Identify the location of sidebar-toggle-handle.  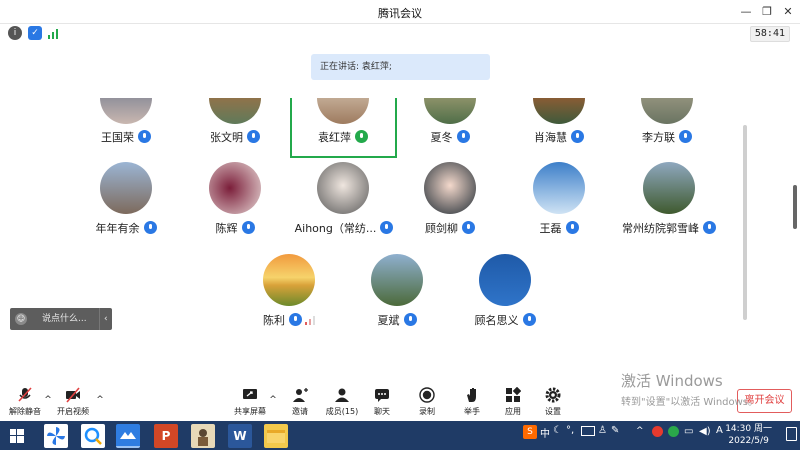
(795, 207).